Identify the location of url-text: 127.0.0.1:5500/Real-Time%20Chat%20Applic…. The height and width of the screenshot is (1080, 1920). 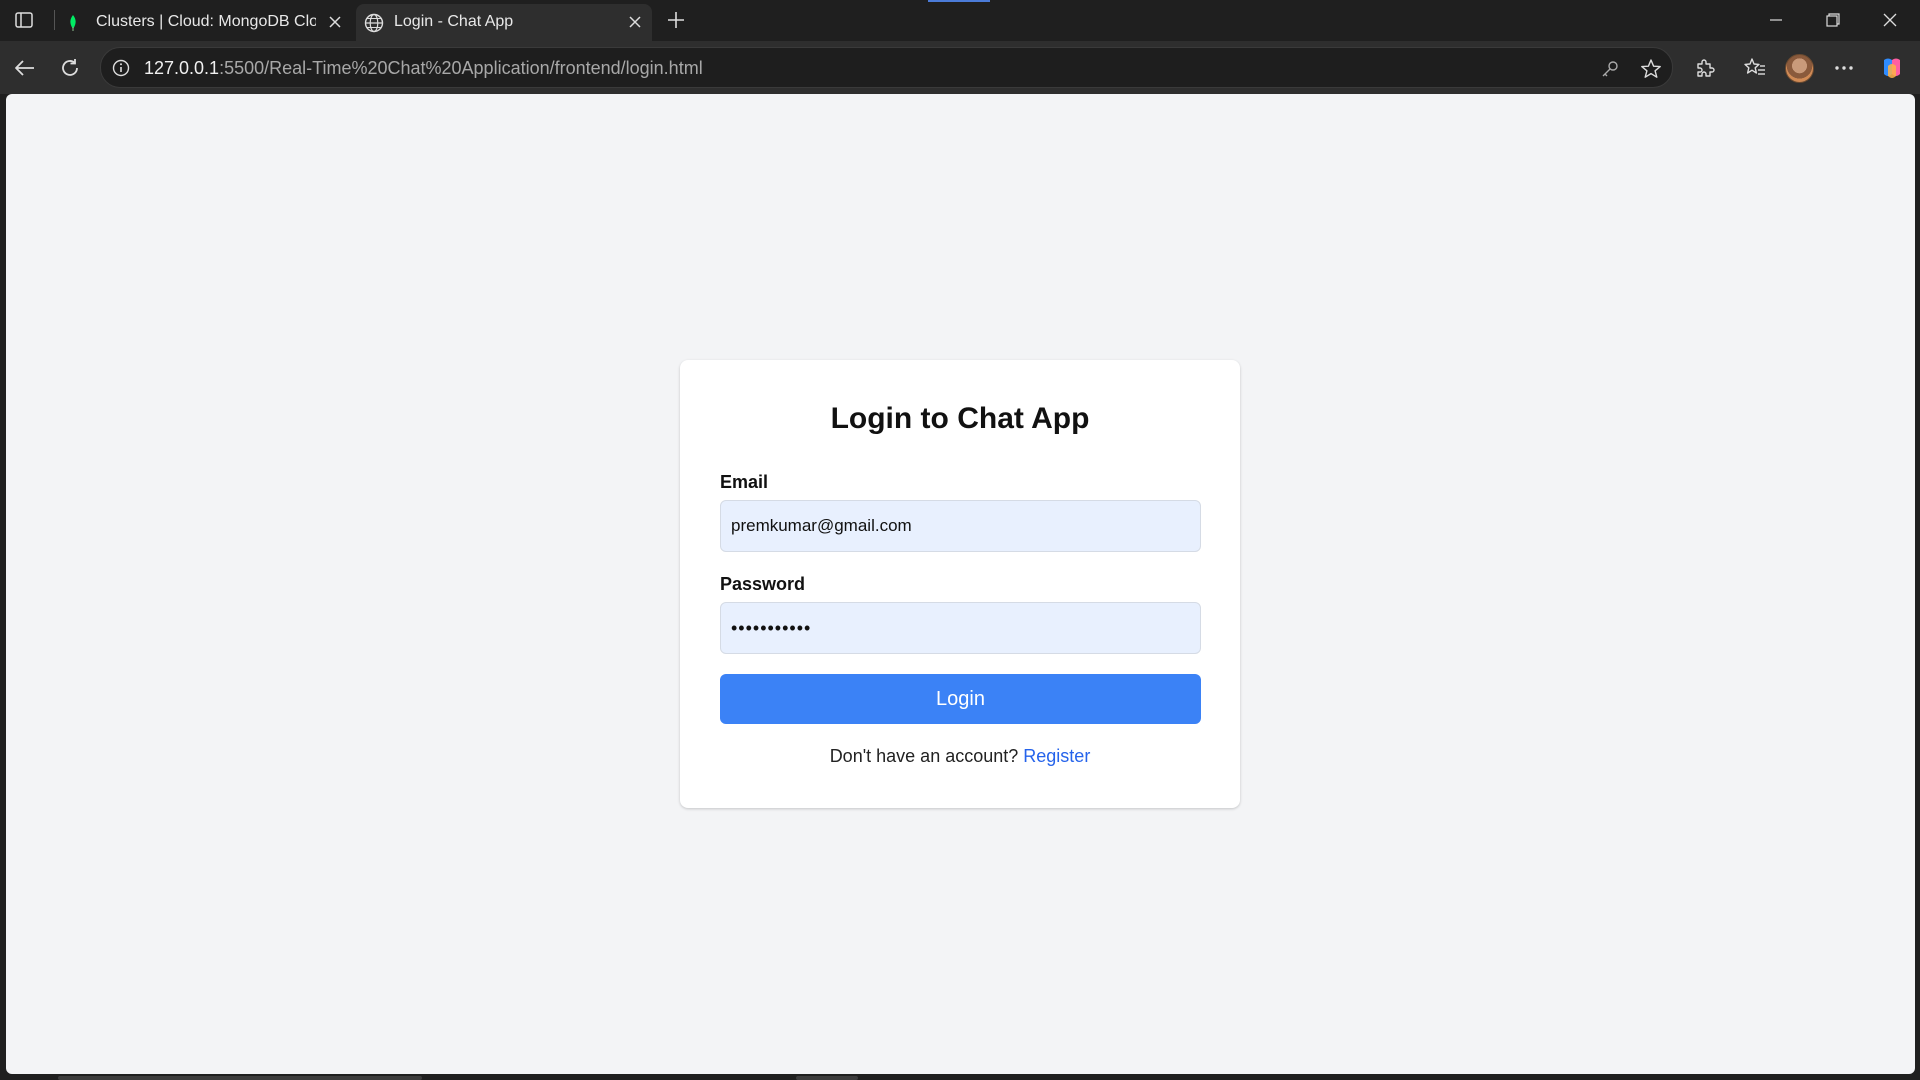
(423, 68).